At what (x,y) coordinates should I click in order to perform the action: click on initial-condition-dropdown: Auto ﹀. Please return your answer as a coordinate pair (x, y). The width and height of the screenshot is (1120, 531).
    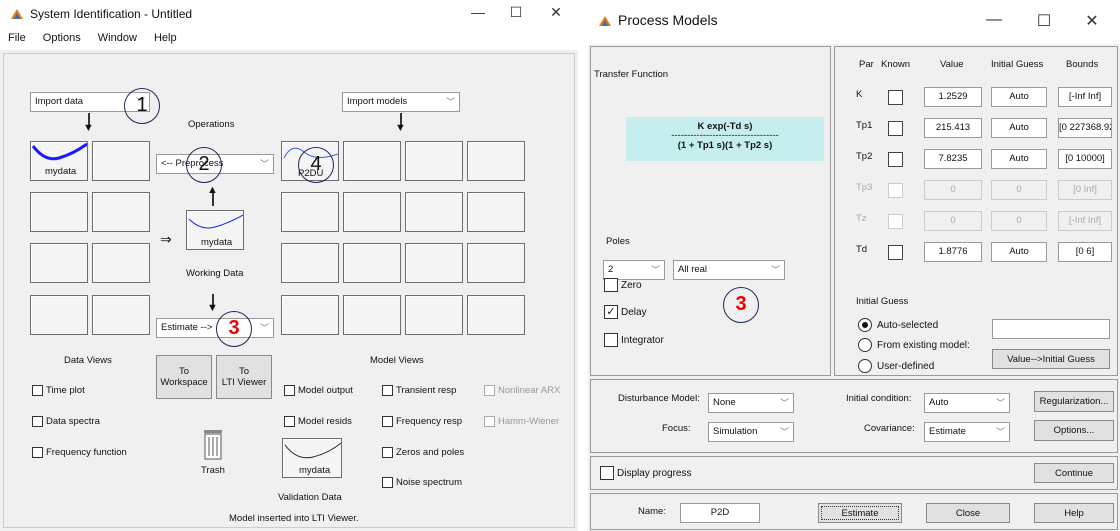
    Looking at the image, I should click on (967, 403).